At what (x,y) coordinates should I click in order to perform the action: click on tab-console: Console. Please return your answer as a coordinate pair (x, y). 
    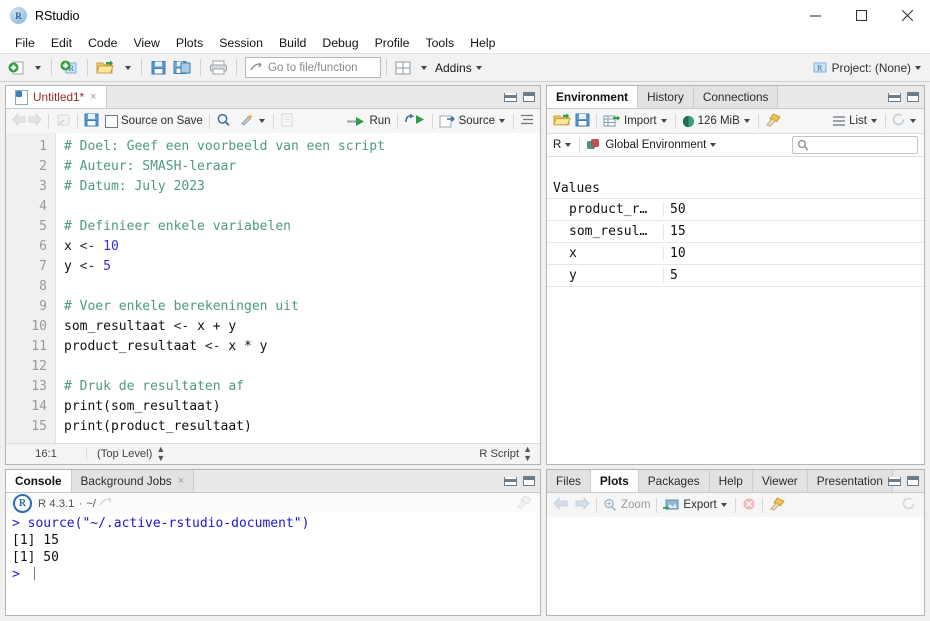
    Looking at the image, I should click on (39, 481).